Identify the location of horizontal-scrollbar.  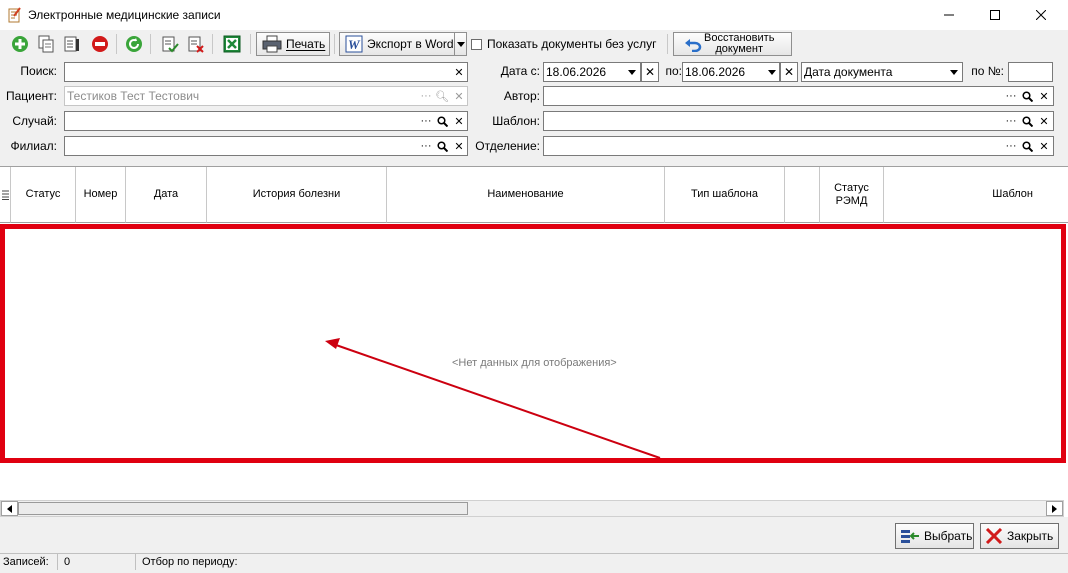
(532, 508).